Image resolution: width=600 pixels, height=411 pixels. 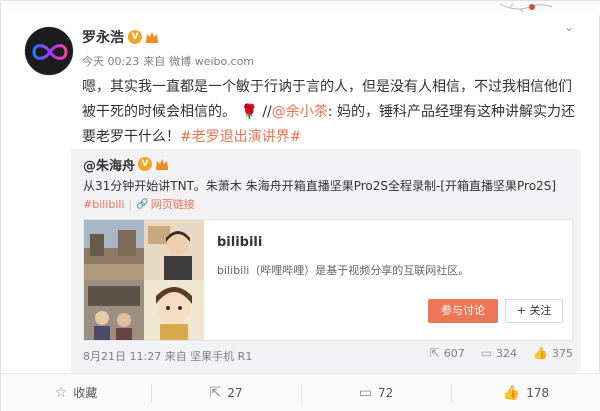 What do you see at coordinates (507, 353) in the screenshot?
I see `repost-comment-count: 324` at bounding box center [507, 353].